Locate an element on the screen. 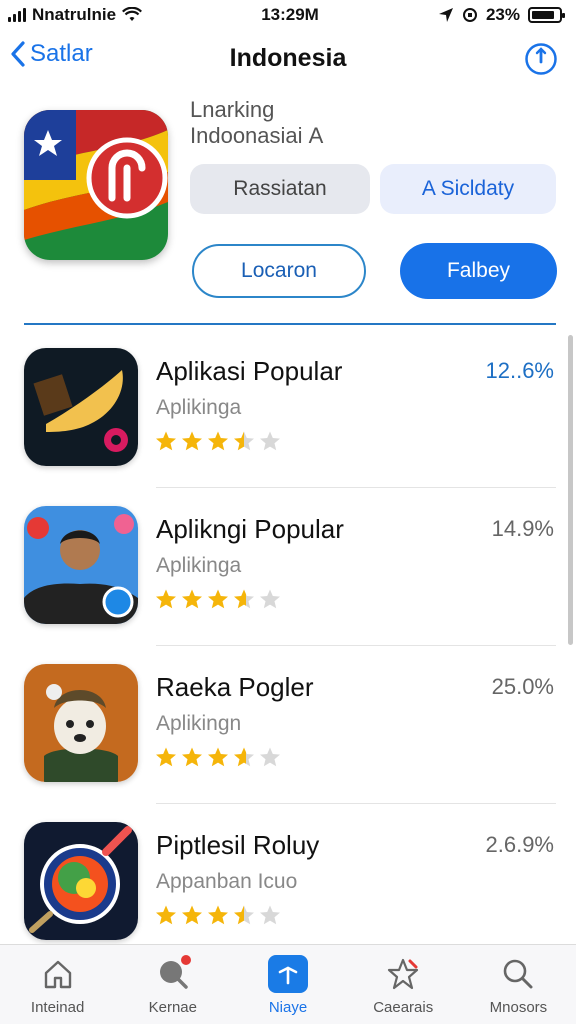 The width and height of the screenshot is (576, 1024). app-title: Raeka Pogler is located at coordinates (235, 687).